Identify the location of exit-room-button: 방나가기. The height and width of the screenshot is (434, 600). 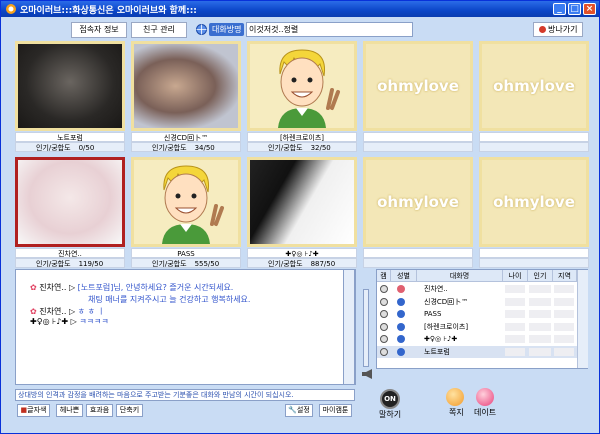
(558, 29).